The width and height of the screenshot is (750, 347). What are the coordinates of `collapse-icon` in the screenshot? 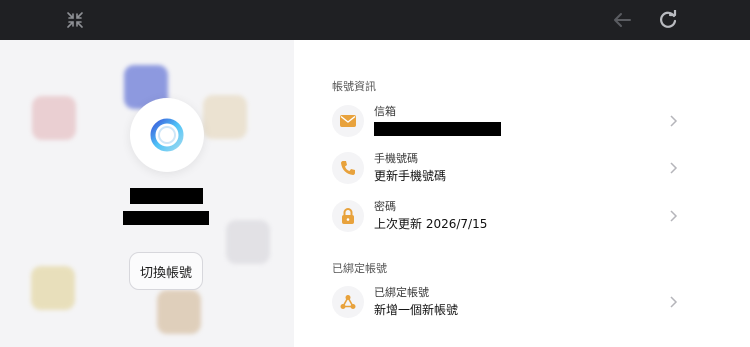 It's located at (75, 20).